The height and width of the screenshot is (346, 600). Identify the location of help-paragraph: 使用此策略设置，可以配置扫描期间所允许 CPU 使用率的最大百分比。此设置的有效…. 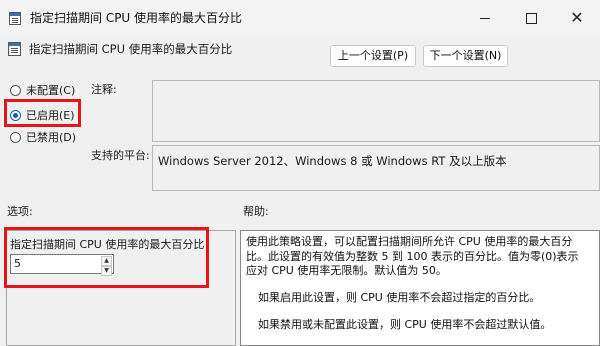
(412, 256).